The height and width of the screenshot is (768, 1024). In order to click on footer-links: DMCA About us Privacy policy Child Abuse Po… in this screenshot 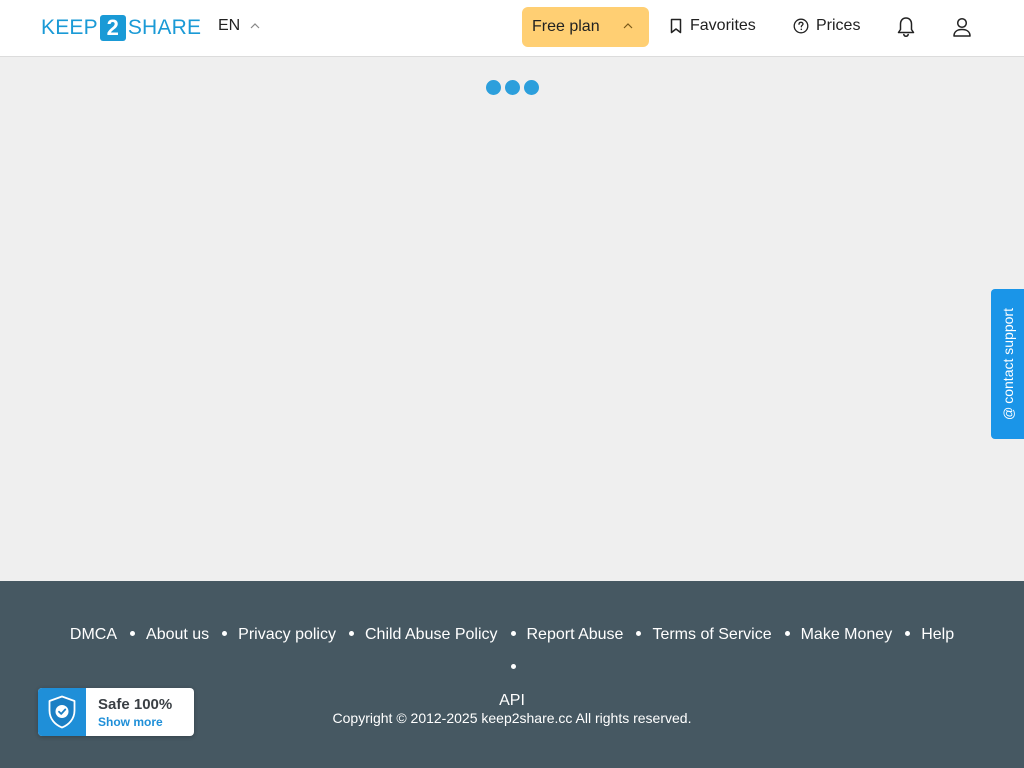, I will do `click(512, 667)`.